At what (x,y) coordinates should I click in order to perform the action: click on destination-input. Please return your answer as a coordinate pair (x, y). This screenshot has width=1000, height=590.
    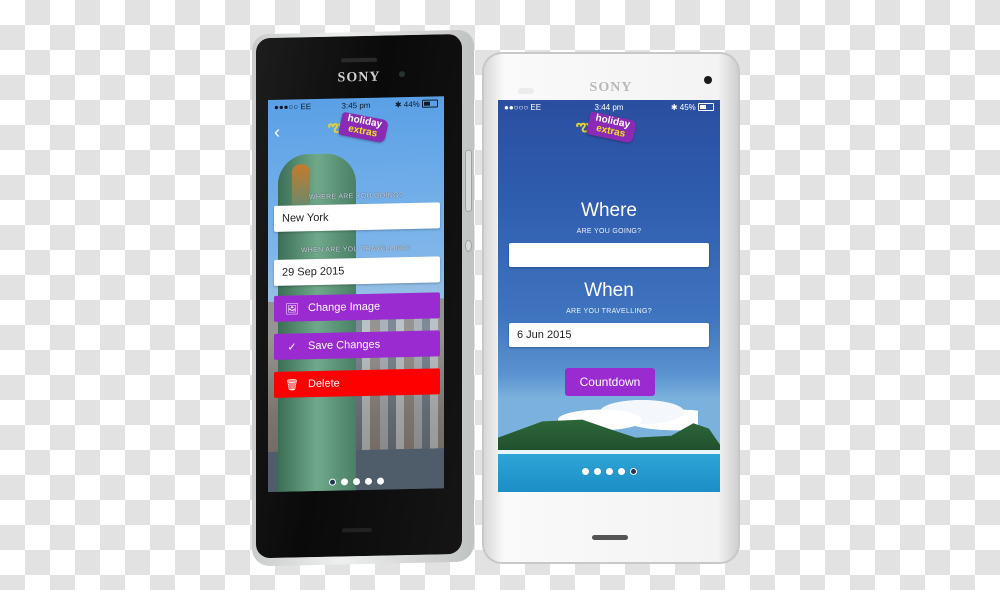
    Looking at the image, I should click on (609, 255).